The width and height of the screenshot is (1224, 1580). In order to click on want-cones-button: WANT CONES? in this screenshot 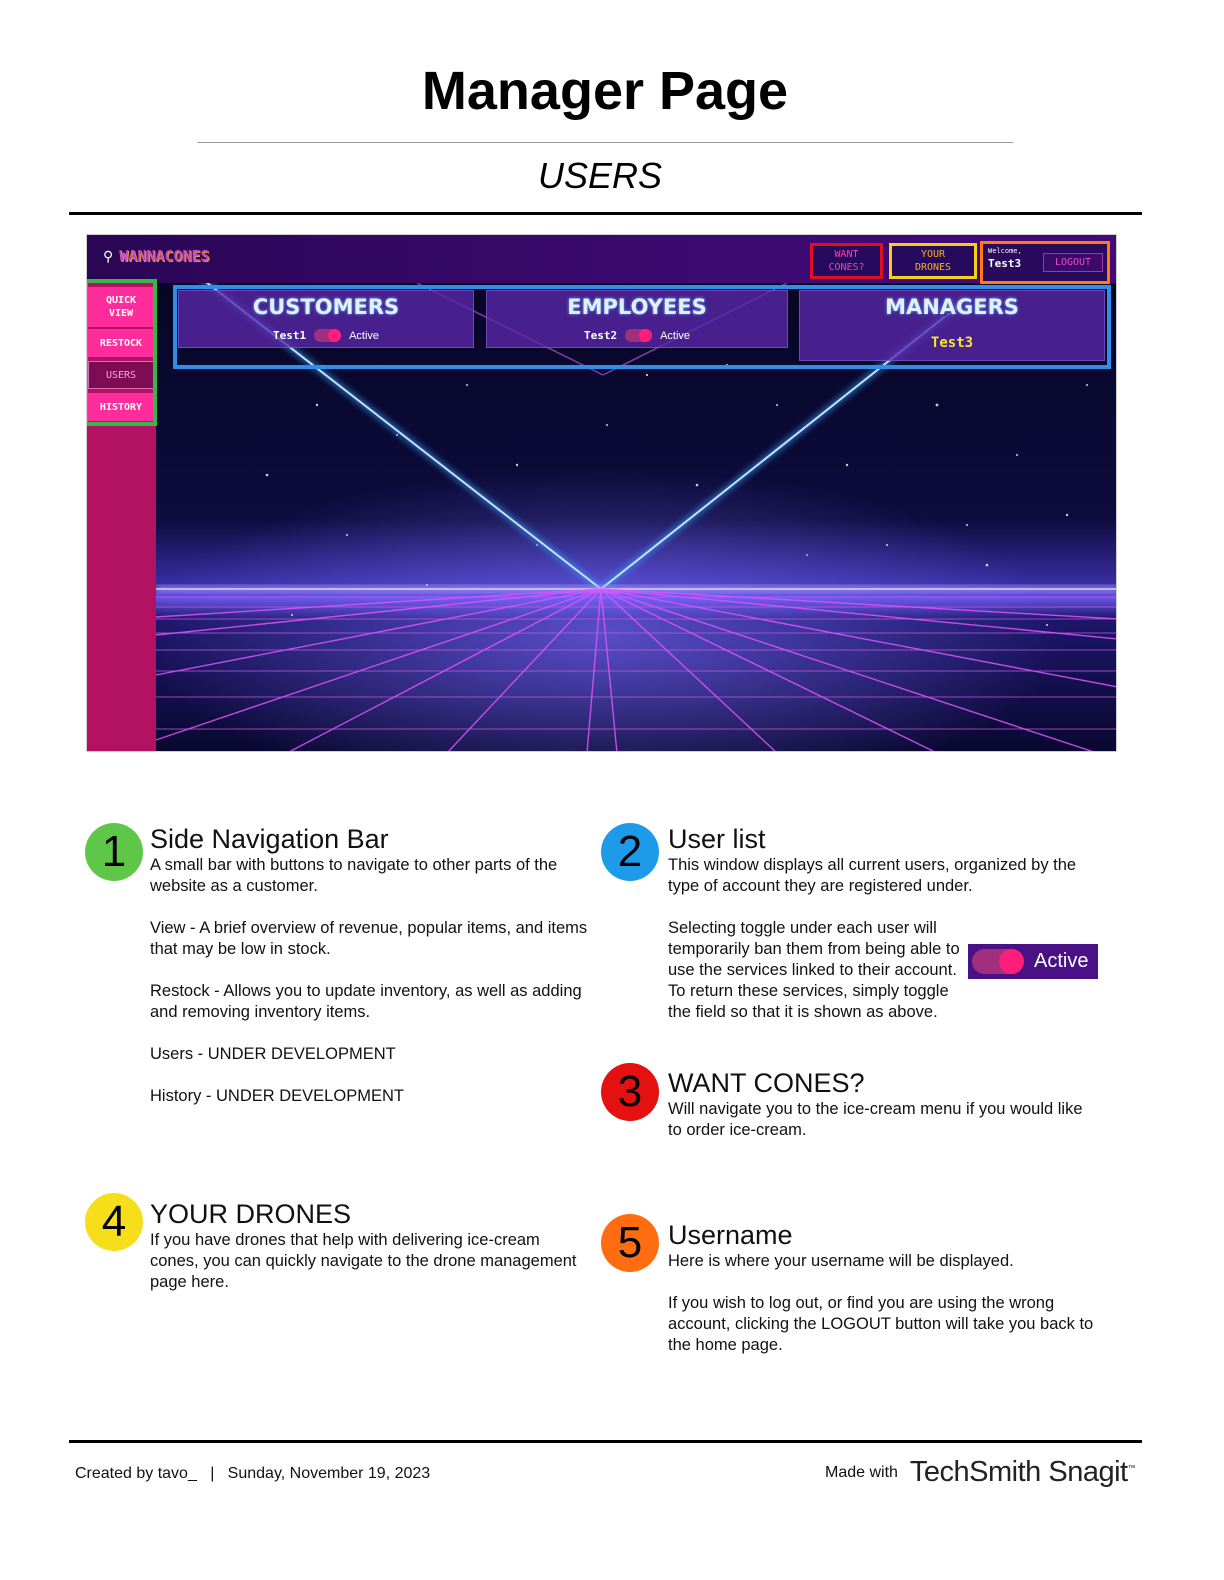, I will do `click(846, 261)`.